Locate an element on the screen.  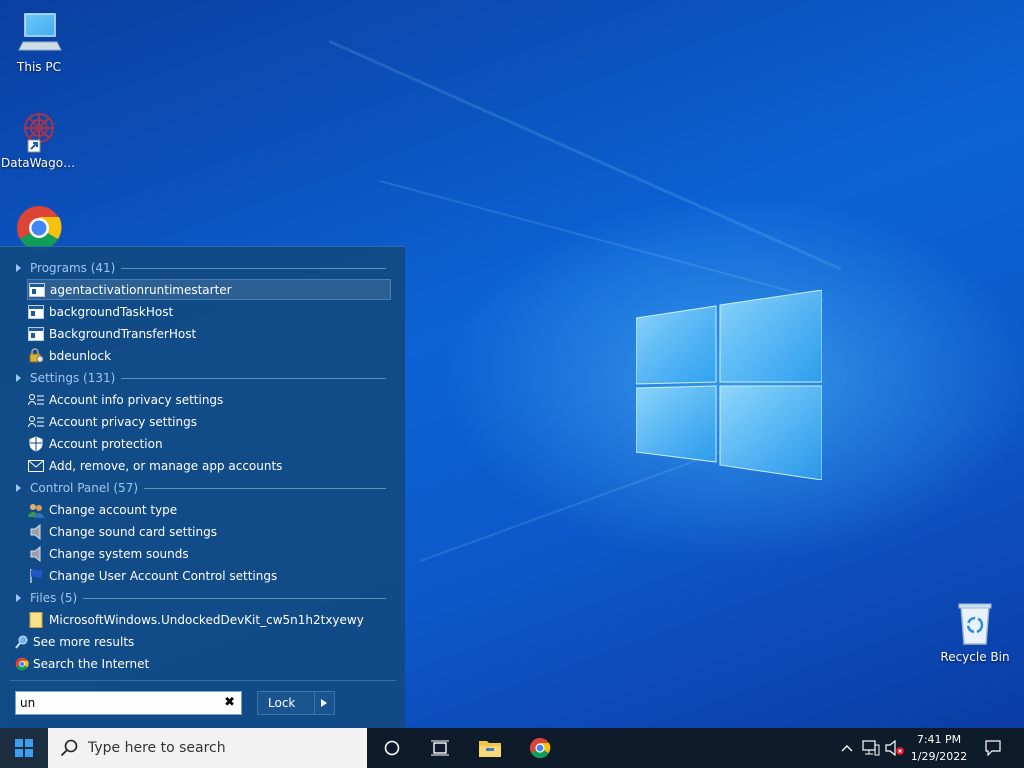
mail-icon is located at coordinates (36, 466).